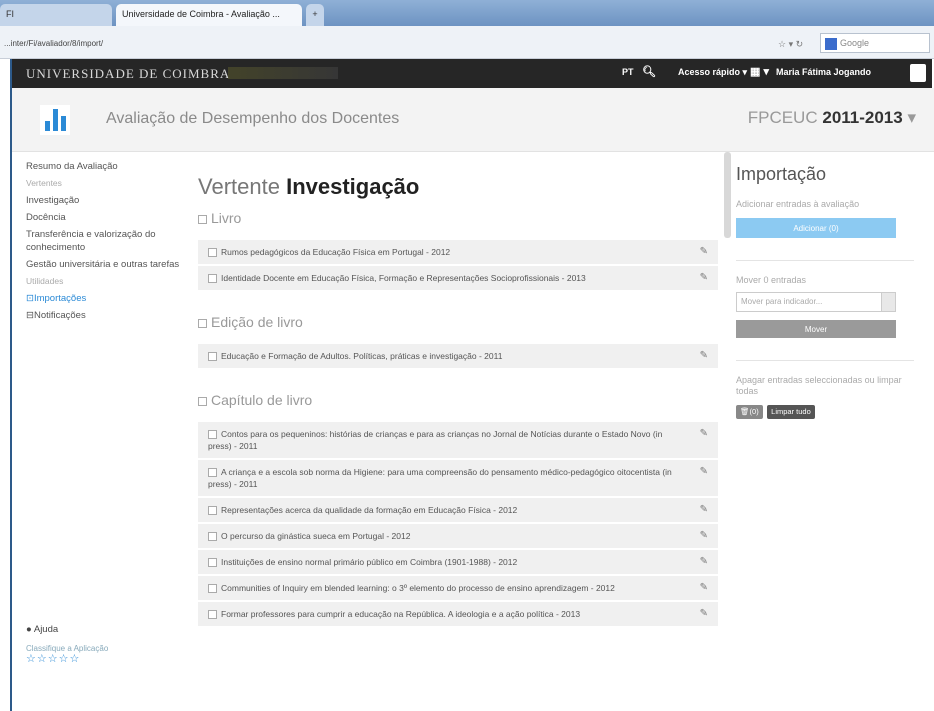 The width and height of the screenshot is (934, 711). What do you see at coordinates (823, 72) in the screenshot?
I see `user-name: Maria Fátima Jogando` at bounding box center [823, 72].